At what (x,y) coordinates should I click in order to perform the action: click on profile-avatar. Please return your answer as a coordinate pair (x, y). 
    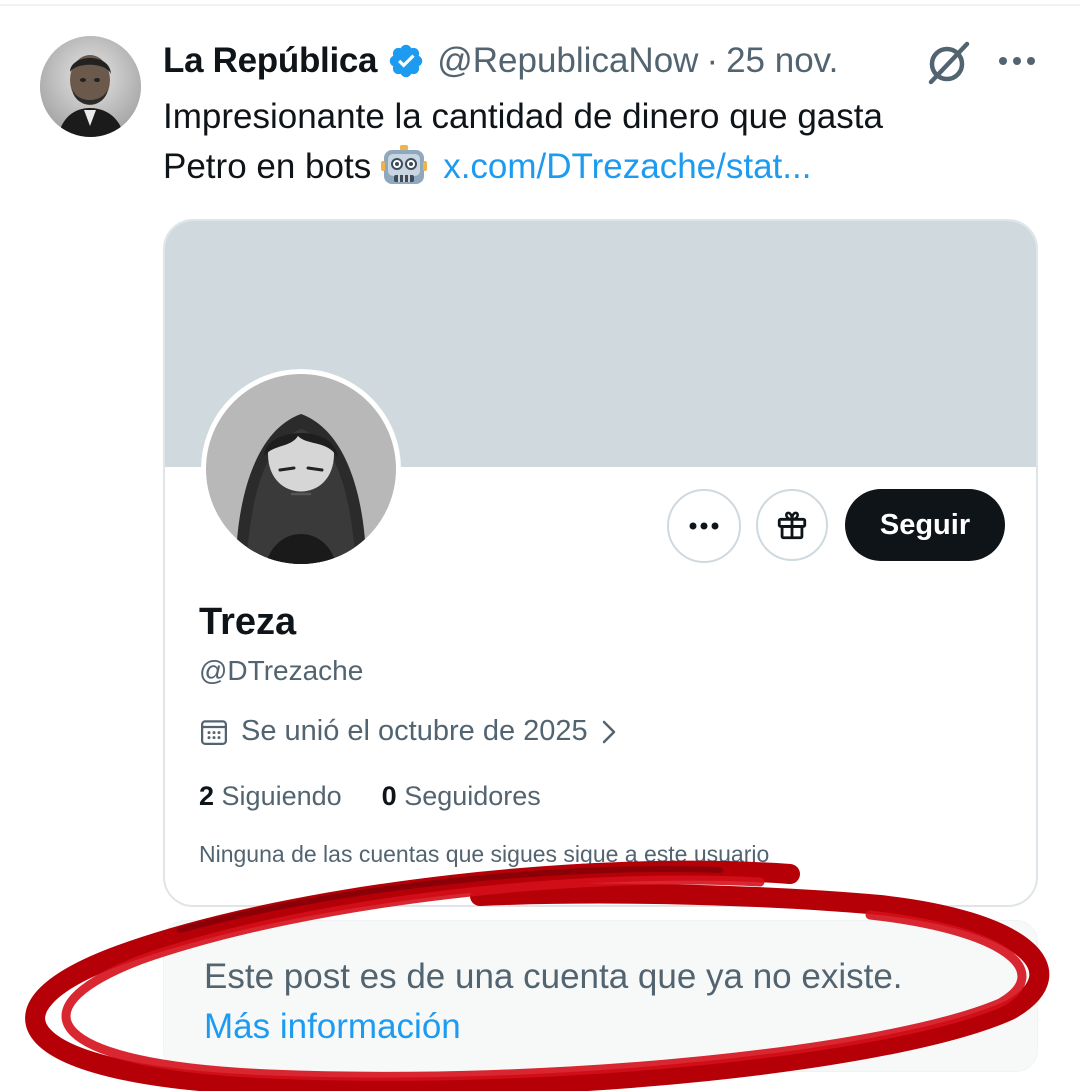
    Looking at the image, I should click on (301, 469).